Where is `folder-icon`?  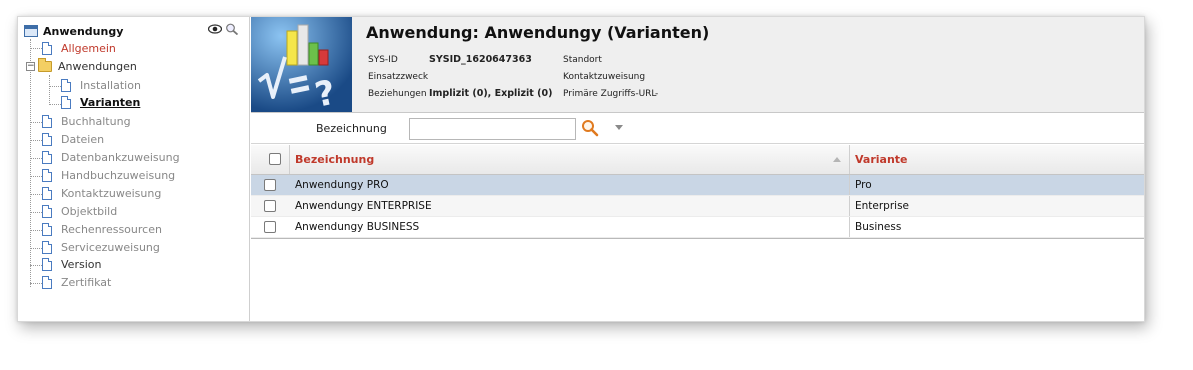 folder-icon is located at coordinates (45, 64).